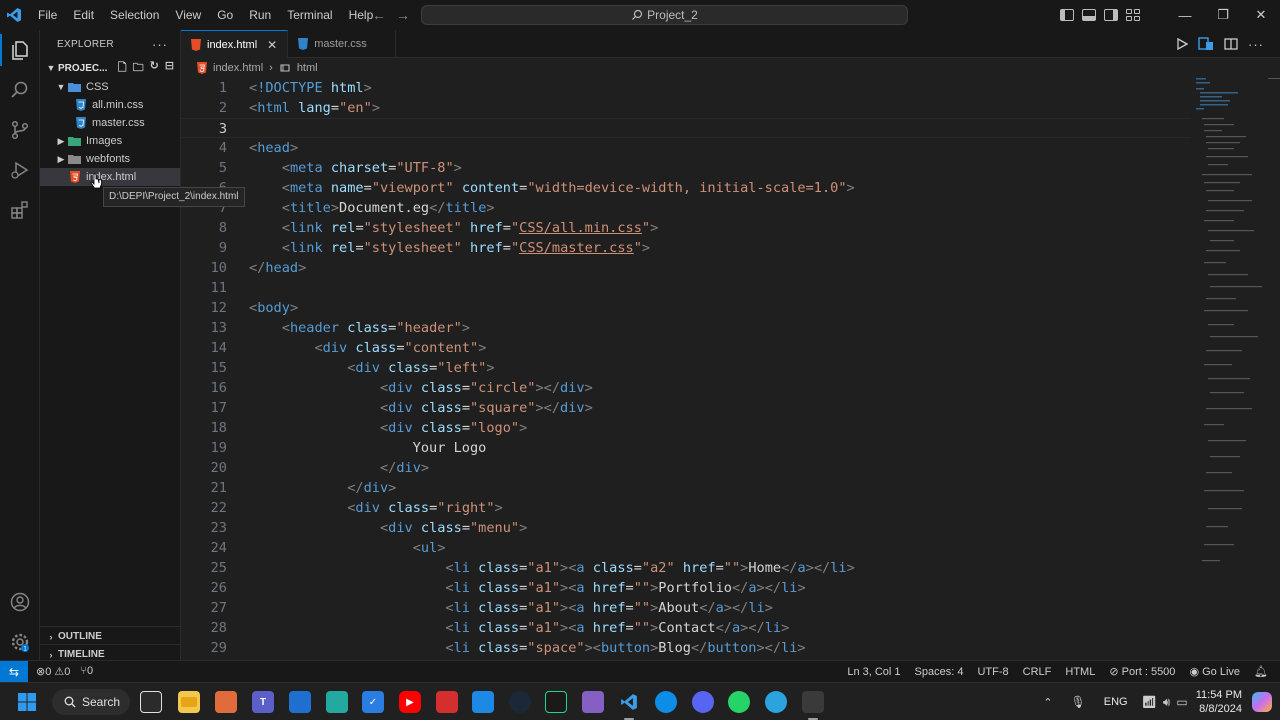  Describe the element at coordinates (776, 702) in the screenshot. I see `telegram-icon` at that location.